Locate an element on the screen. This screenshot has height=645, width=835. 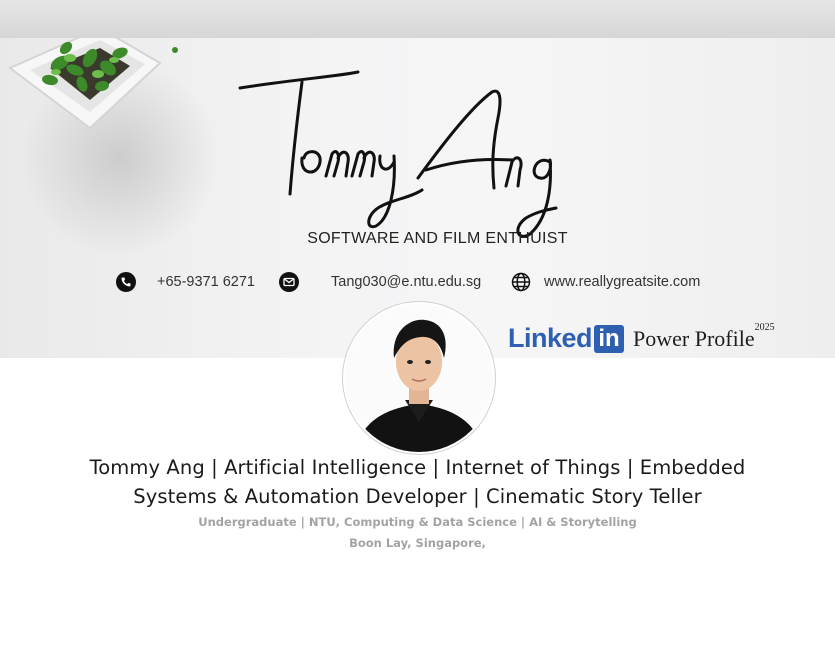
linkedin-power-profile-badge: Linked in Power Profile 2025 is located at coordinates (641, 338).